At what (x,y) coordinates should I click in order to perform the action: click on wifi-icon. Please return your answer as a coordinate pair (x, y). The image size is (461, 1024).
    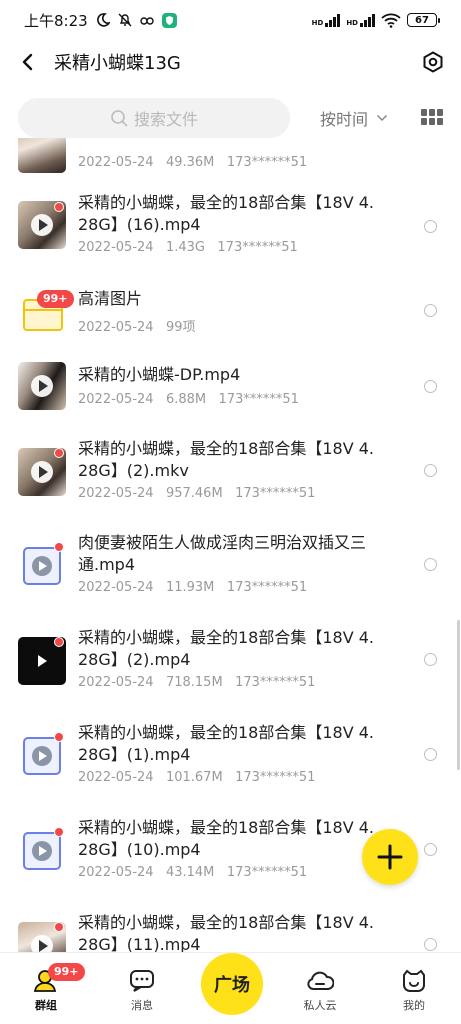
    Looking at the image, I should click on (391, 20).